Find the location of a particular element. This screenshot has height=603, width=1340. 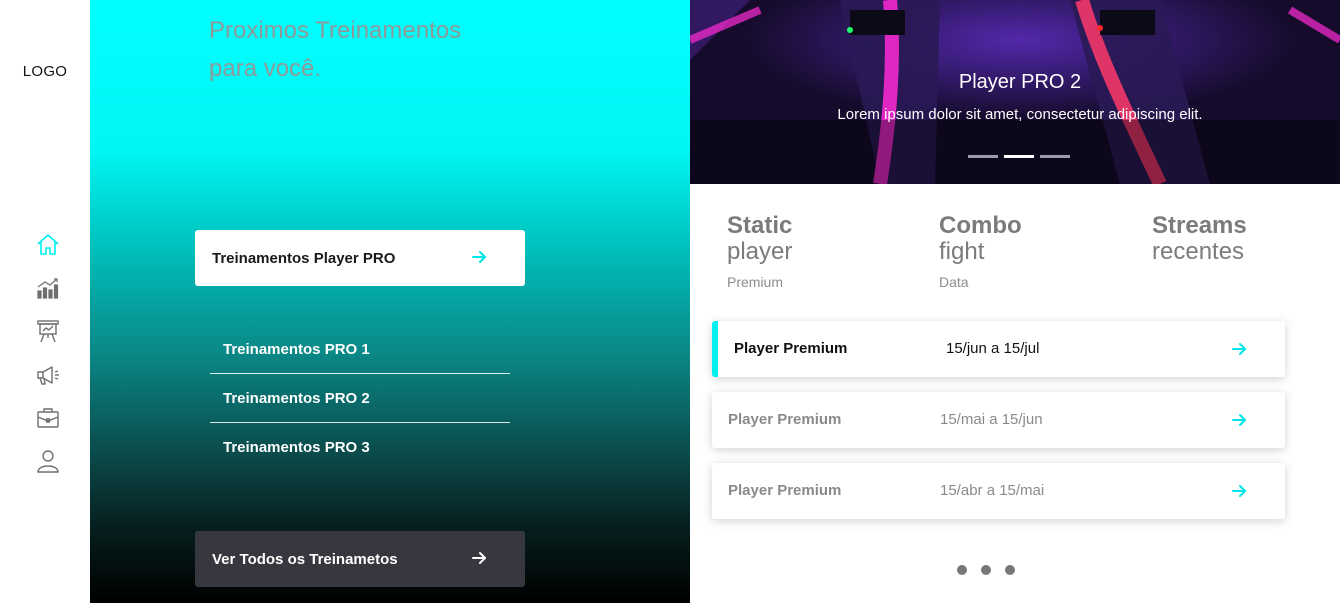

nav-home-icon is located at coordinates (48, 245).